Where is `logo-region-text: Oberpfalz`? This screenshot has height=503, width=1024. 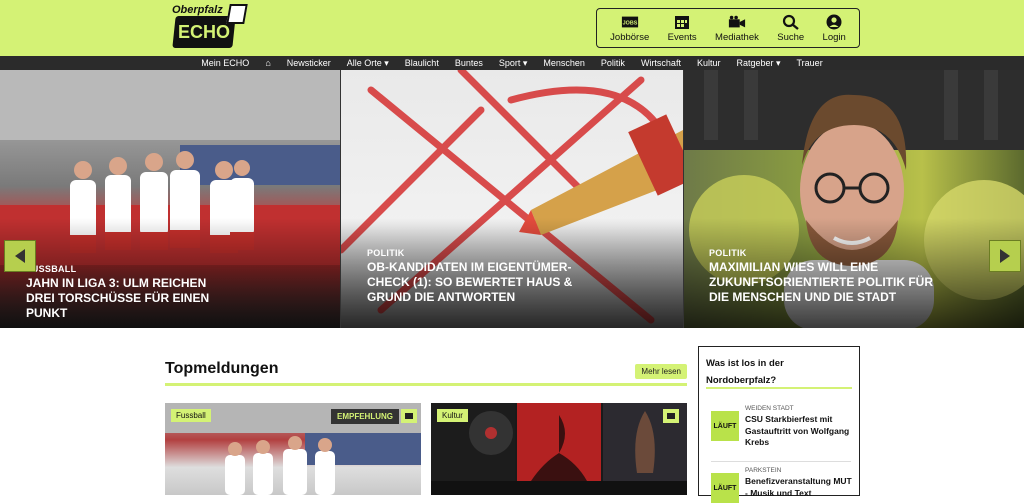 logo-region-text: Oberpfalz is located at coordinates (197, 10).